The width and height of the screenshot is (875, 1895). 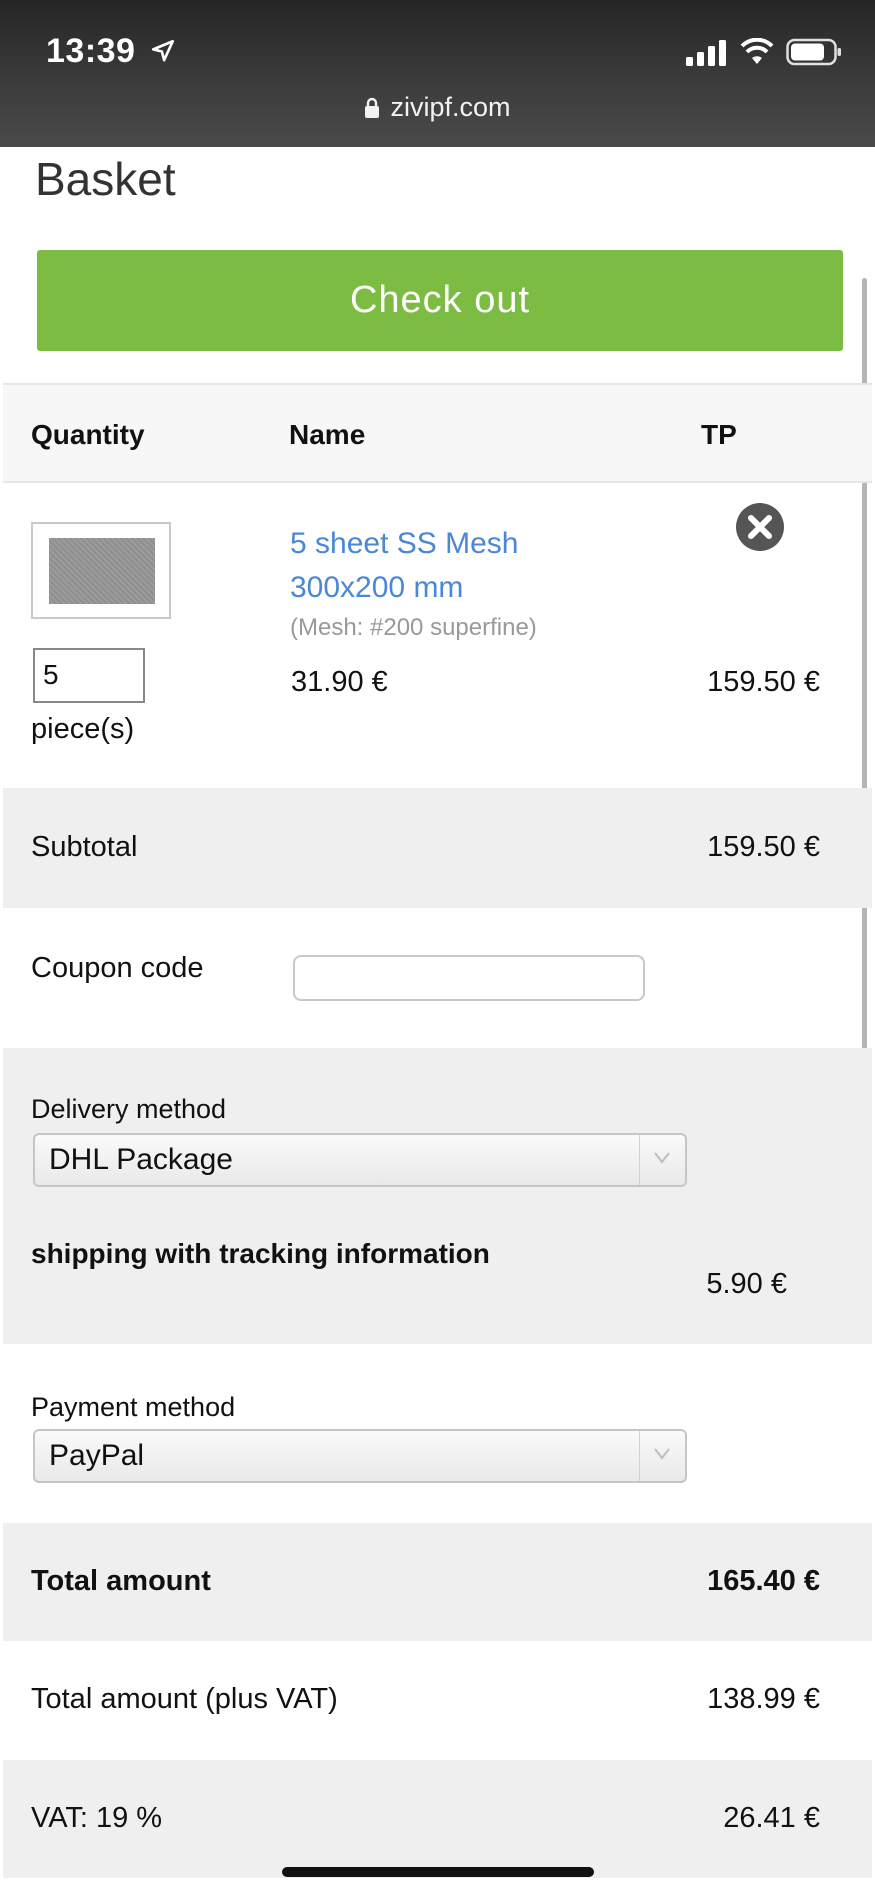 I want to click on status-bar: 13:39 zivipf.com, so click(x=437, y=73).